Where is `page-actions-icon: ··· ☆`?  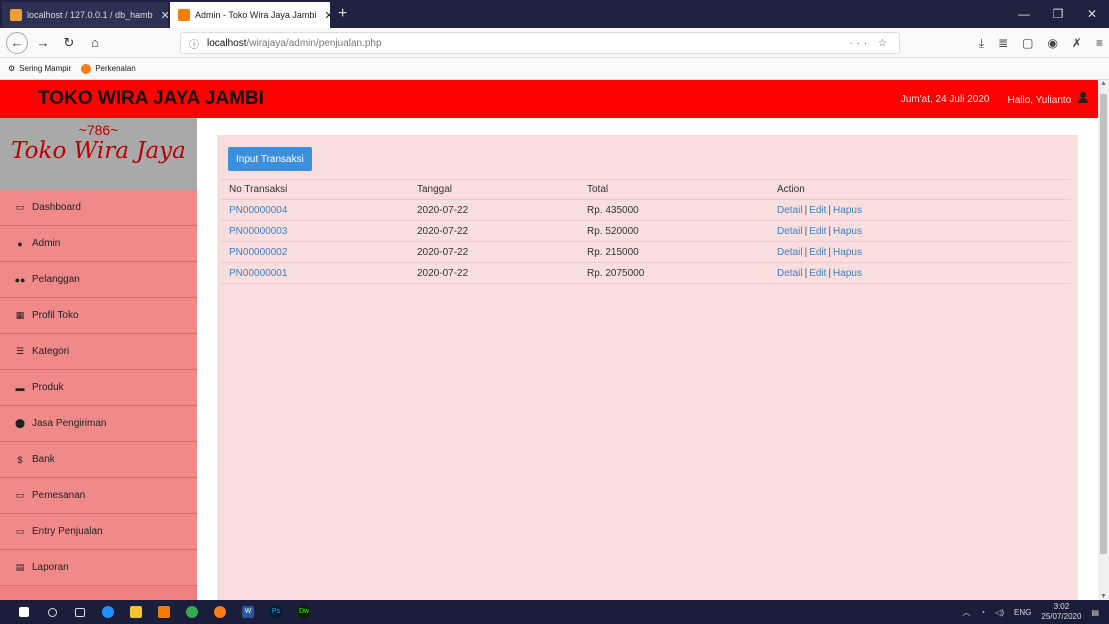 page-actions-icon: ··· ☆ is located at coordinates (870, 43).